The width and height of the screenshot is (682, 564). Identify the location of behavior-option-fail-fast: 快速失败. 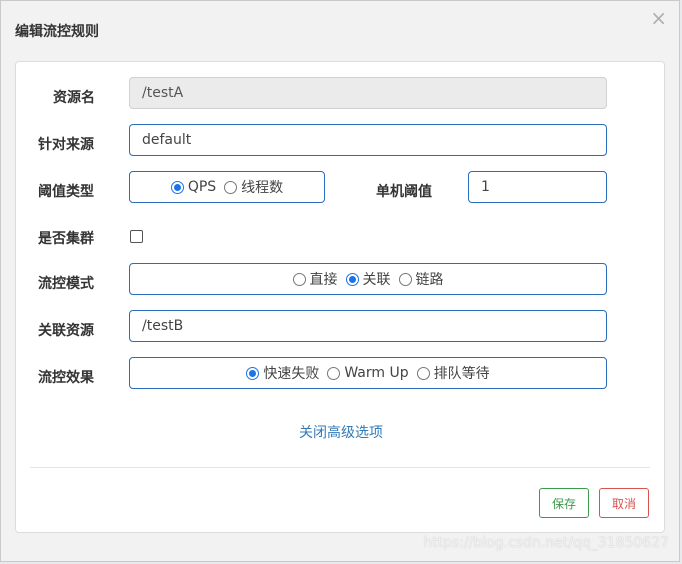
(282, 373).